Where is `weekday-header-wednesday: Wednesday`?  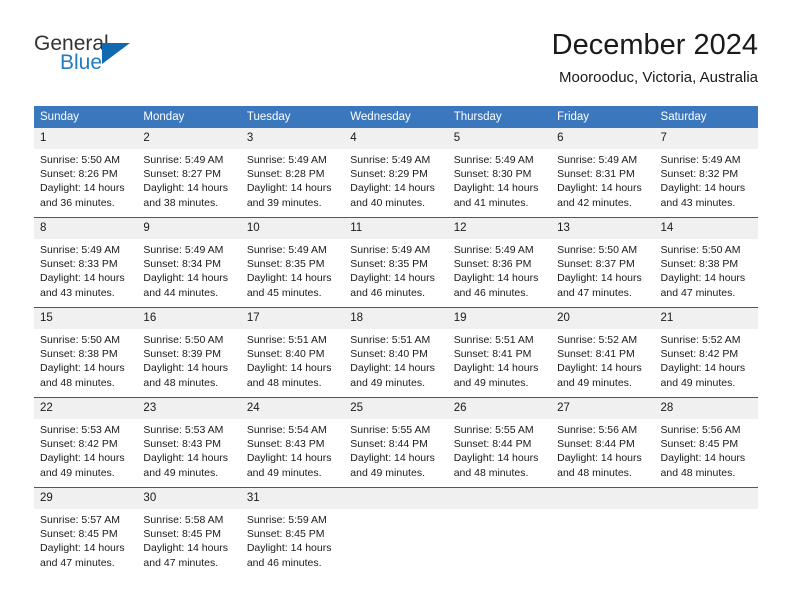
weekday-header-wednesday: Wednesday is located at coordinates (396, 117).